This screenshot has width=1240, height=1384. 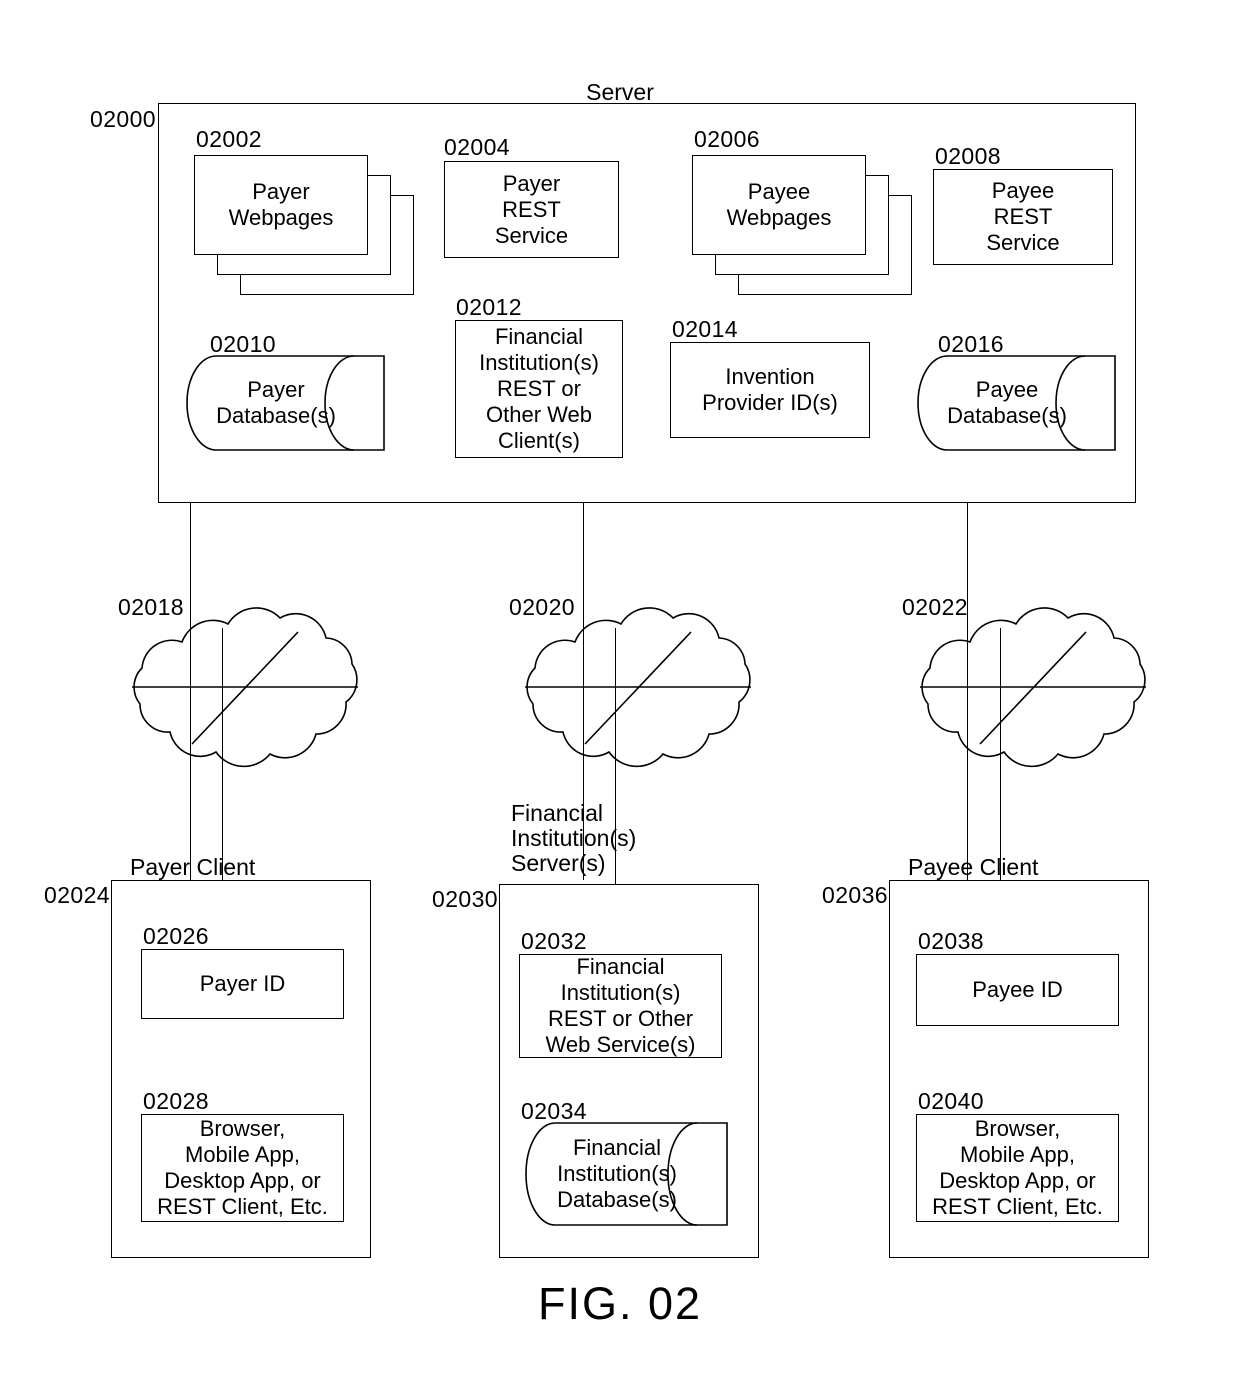 What do you see at coordinates (465, 899) in the screenshot?
I see `fi-server-ref: 02030` at bounding box center [465, 899].